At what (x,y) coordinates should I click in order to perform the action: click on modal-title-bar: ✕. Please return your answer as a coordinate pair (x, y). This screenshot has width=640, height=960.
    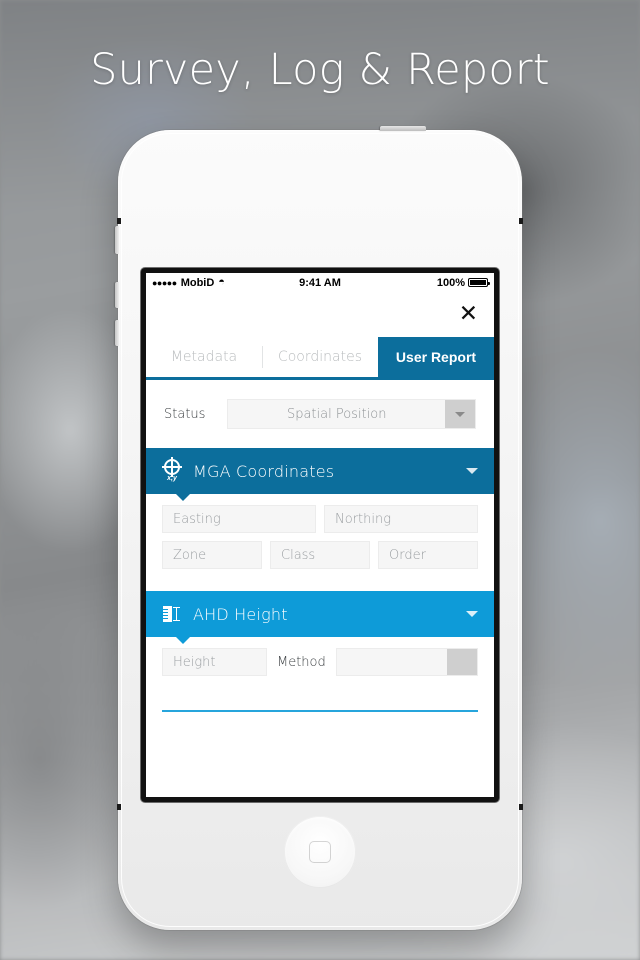
    Looking at the image, I should click on (320, 314).